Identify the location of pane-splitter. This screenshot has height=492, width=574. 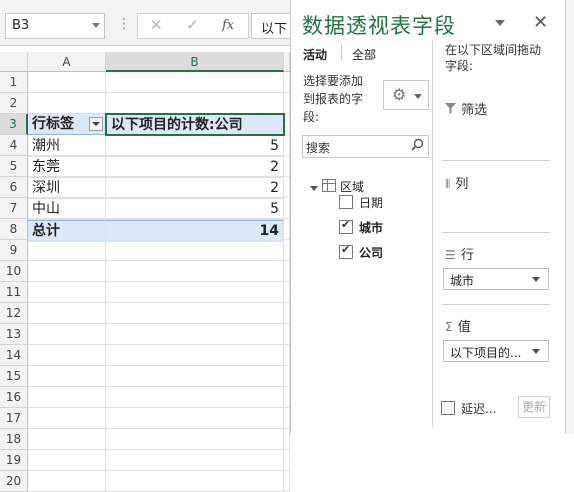
(432, 234).